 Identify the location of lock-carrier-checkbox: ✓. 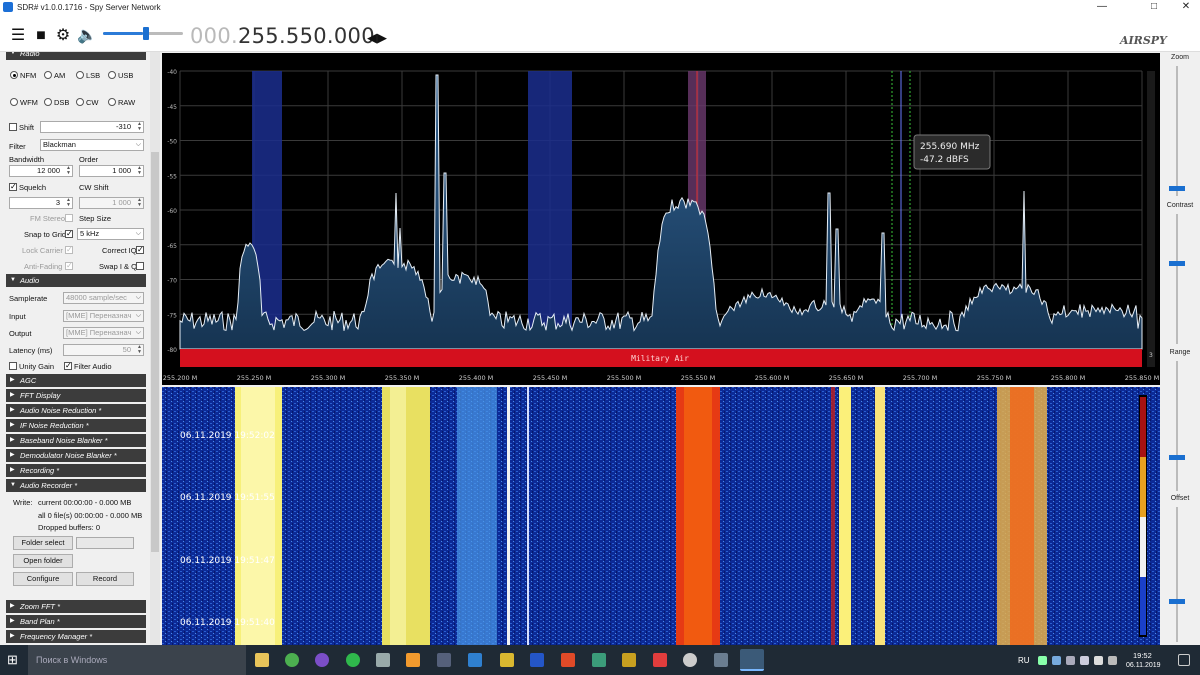
(69, 250).